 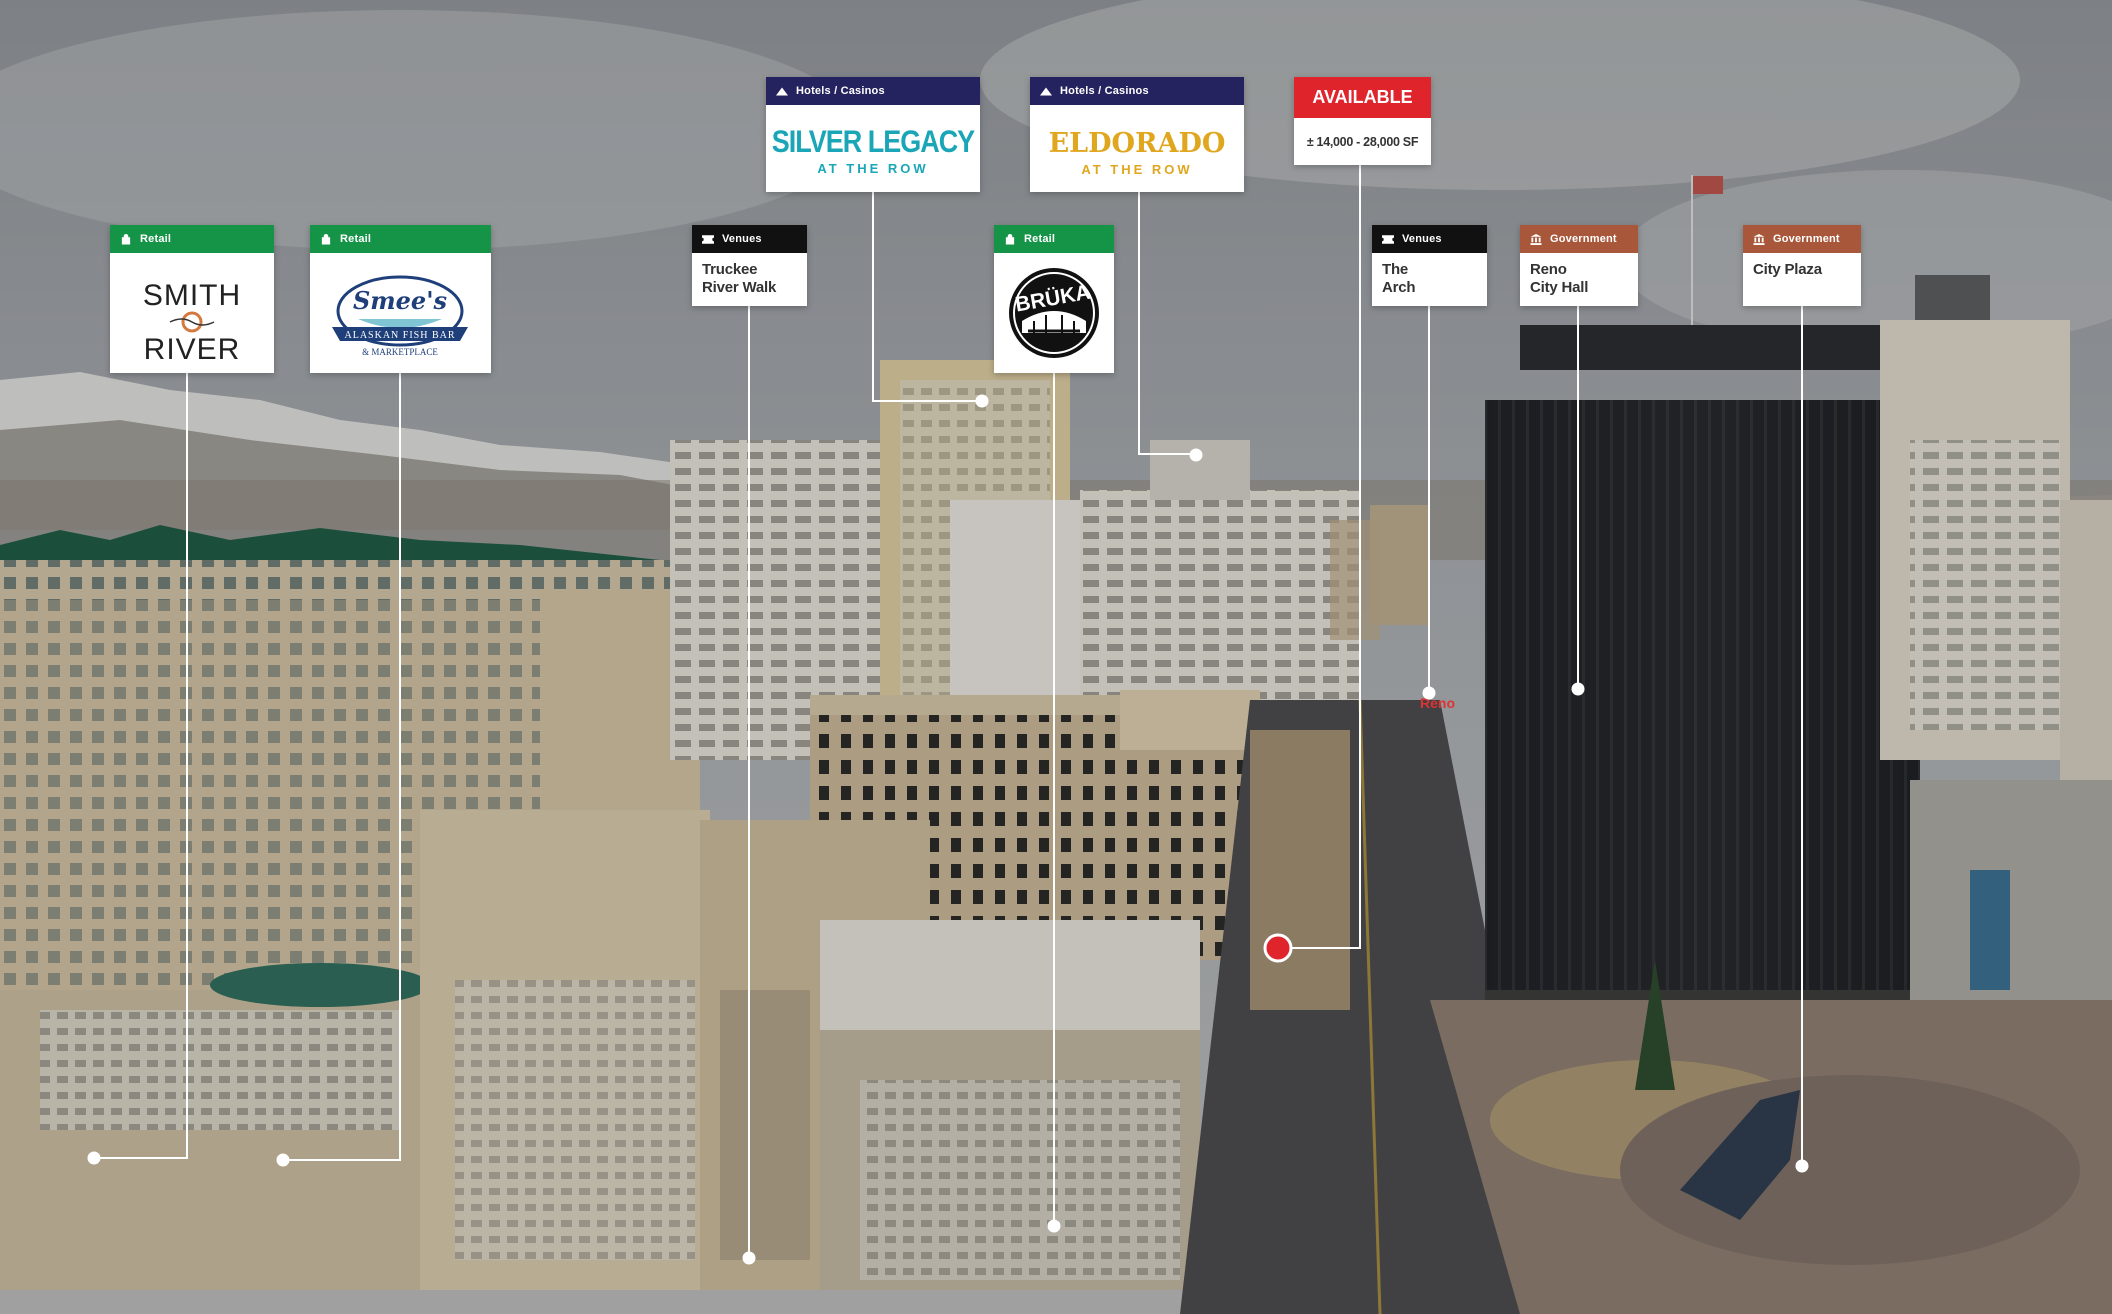 What do you see at coordinates (1362, 121) in the screenshot?
I see `available-space-card: AVAILABLE ± 14,000 - 28,000 SF` at bounding box center [1362, 121].